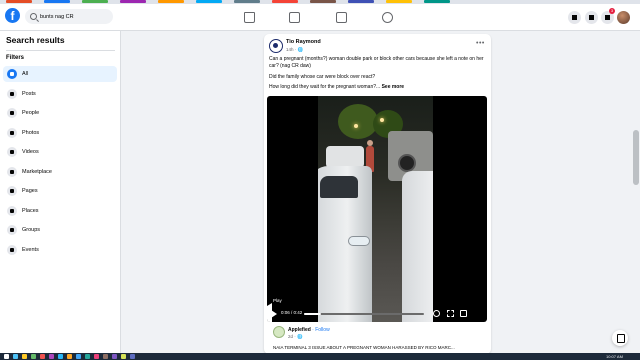  Describe the element at coordinates (12, 93) in the screenshot. I see `posts-icon` at that location.